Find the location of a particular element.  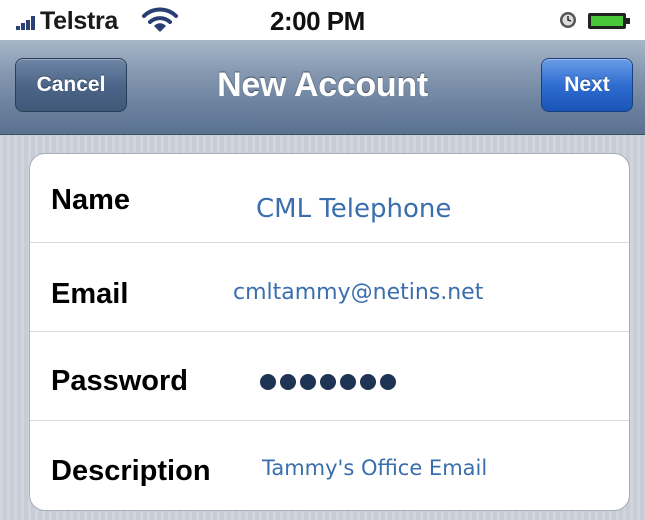

status-time: 2:00 PM is located at coordinates (317, 21).